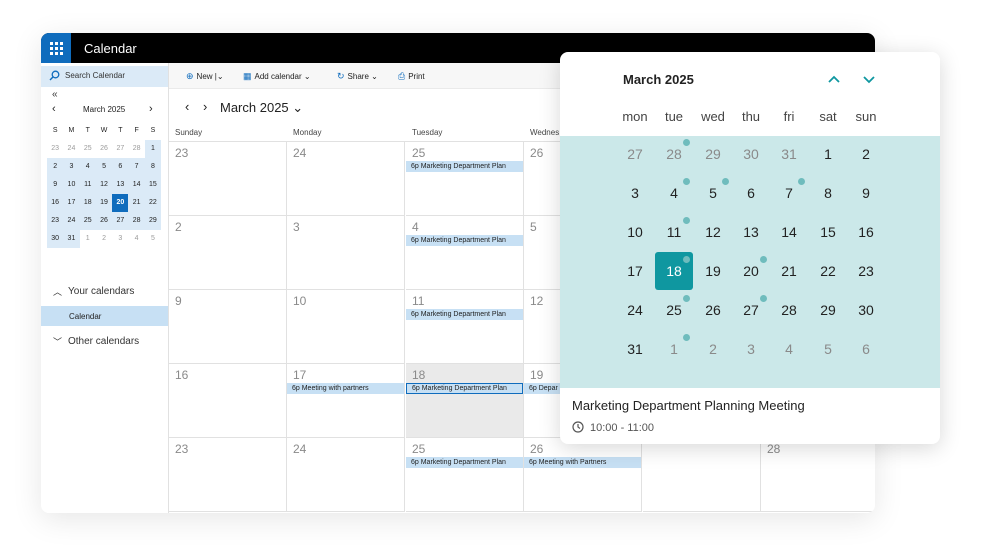 The height and width of the screenshot is (559, 986). Describe the element at coordinates (346, 475) in the screenshot. I see `day-cell: 24` at that location.